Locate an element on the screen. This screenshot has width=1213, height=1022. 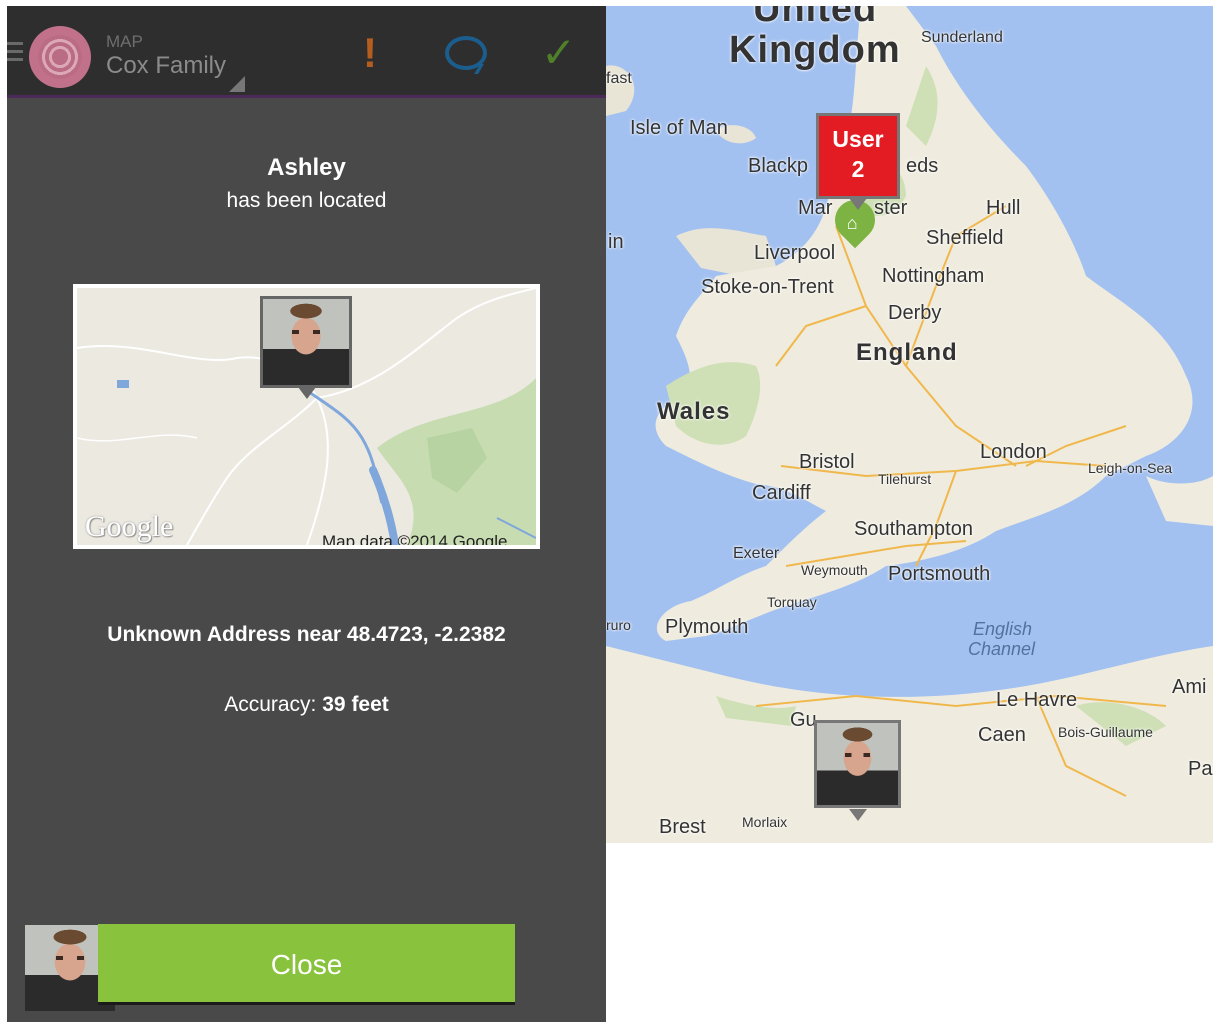
location-accuracy: Accuracy: 39 feet is located at coordinates (306, 705).